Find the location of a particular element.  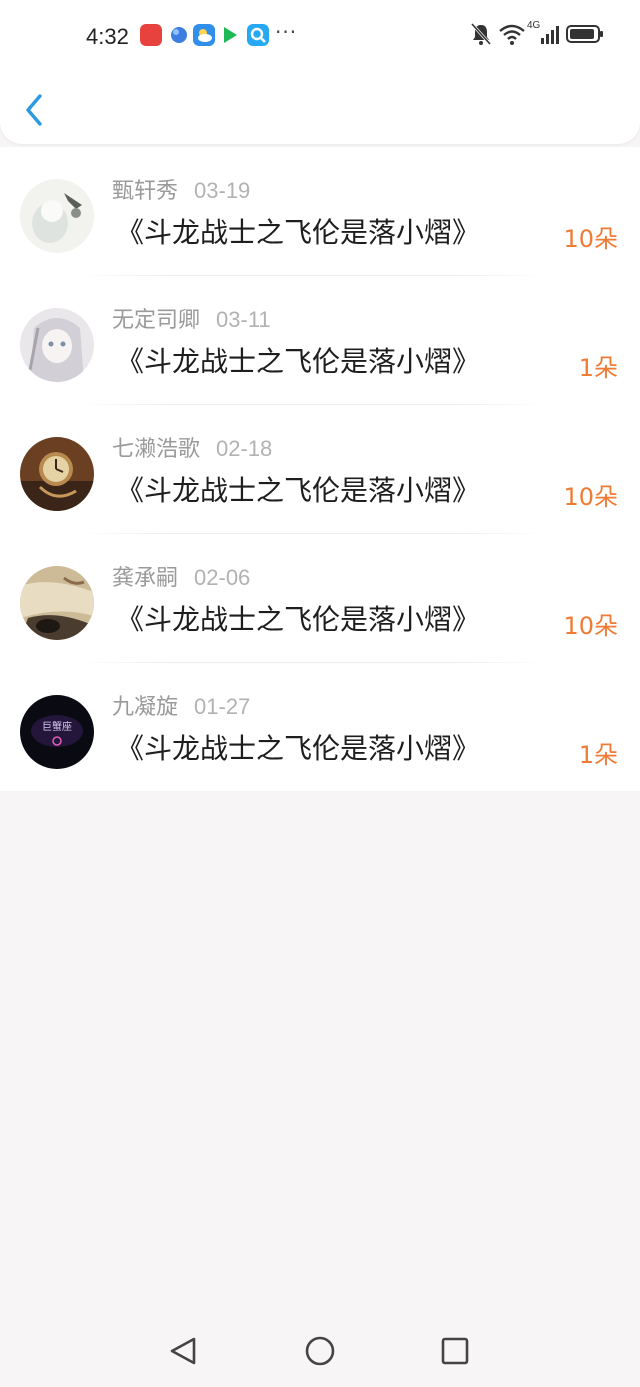

gift-sender: 九凝旋 01-27 is located at coordinates (181, 705).